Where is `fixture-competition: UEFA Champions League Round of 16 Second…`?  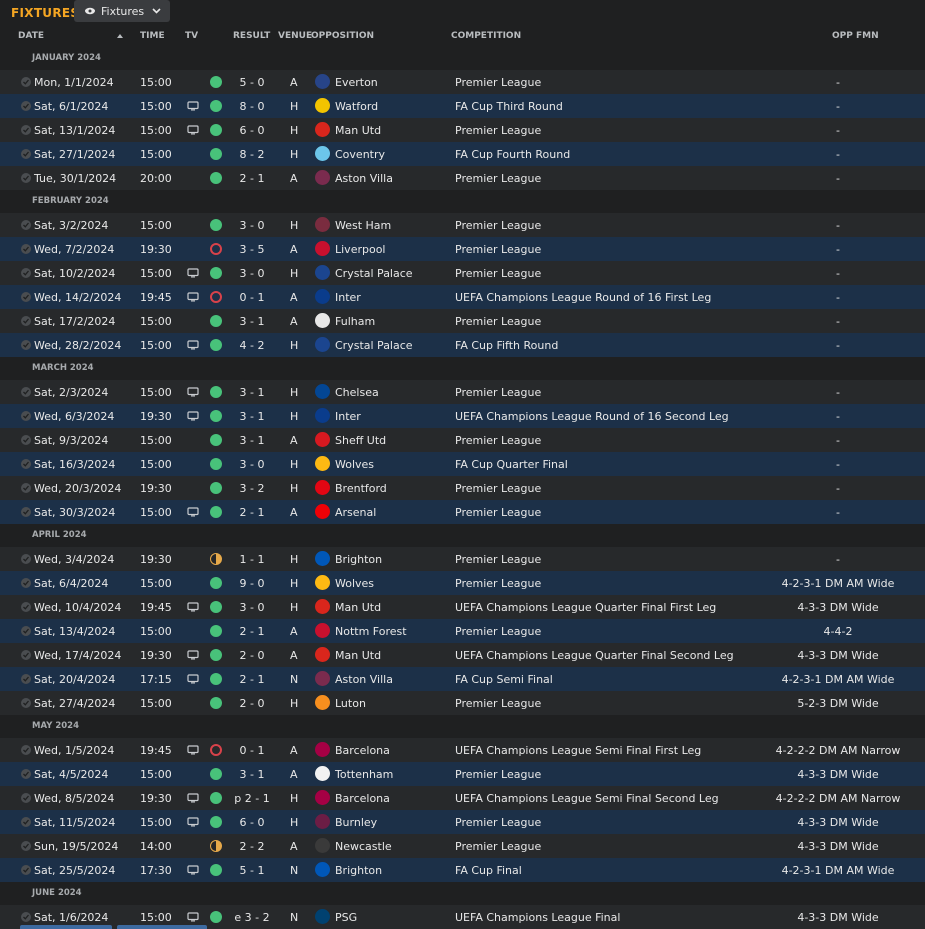 fixture-competition: UEFA Champions League Round of 16 Second… is located at coordinates (592, 416).